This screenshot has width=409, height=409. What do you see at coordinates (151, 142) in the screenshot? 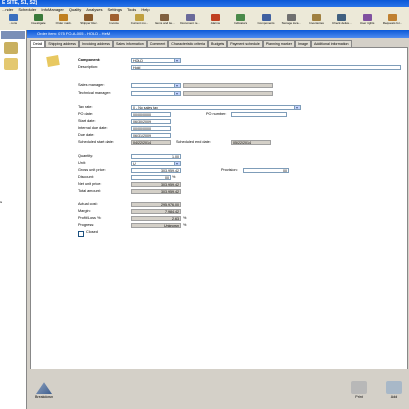
I see `scheduled-start-field: 04/22/2014` at bounding box center [151, 142].